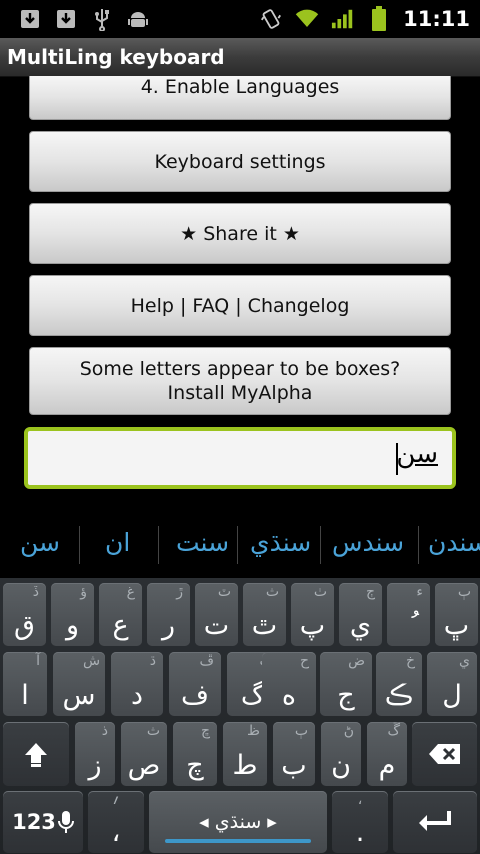 The height and width of the screenshot is (854, 480). I want to click on key-label: ص, so click(144, 765).